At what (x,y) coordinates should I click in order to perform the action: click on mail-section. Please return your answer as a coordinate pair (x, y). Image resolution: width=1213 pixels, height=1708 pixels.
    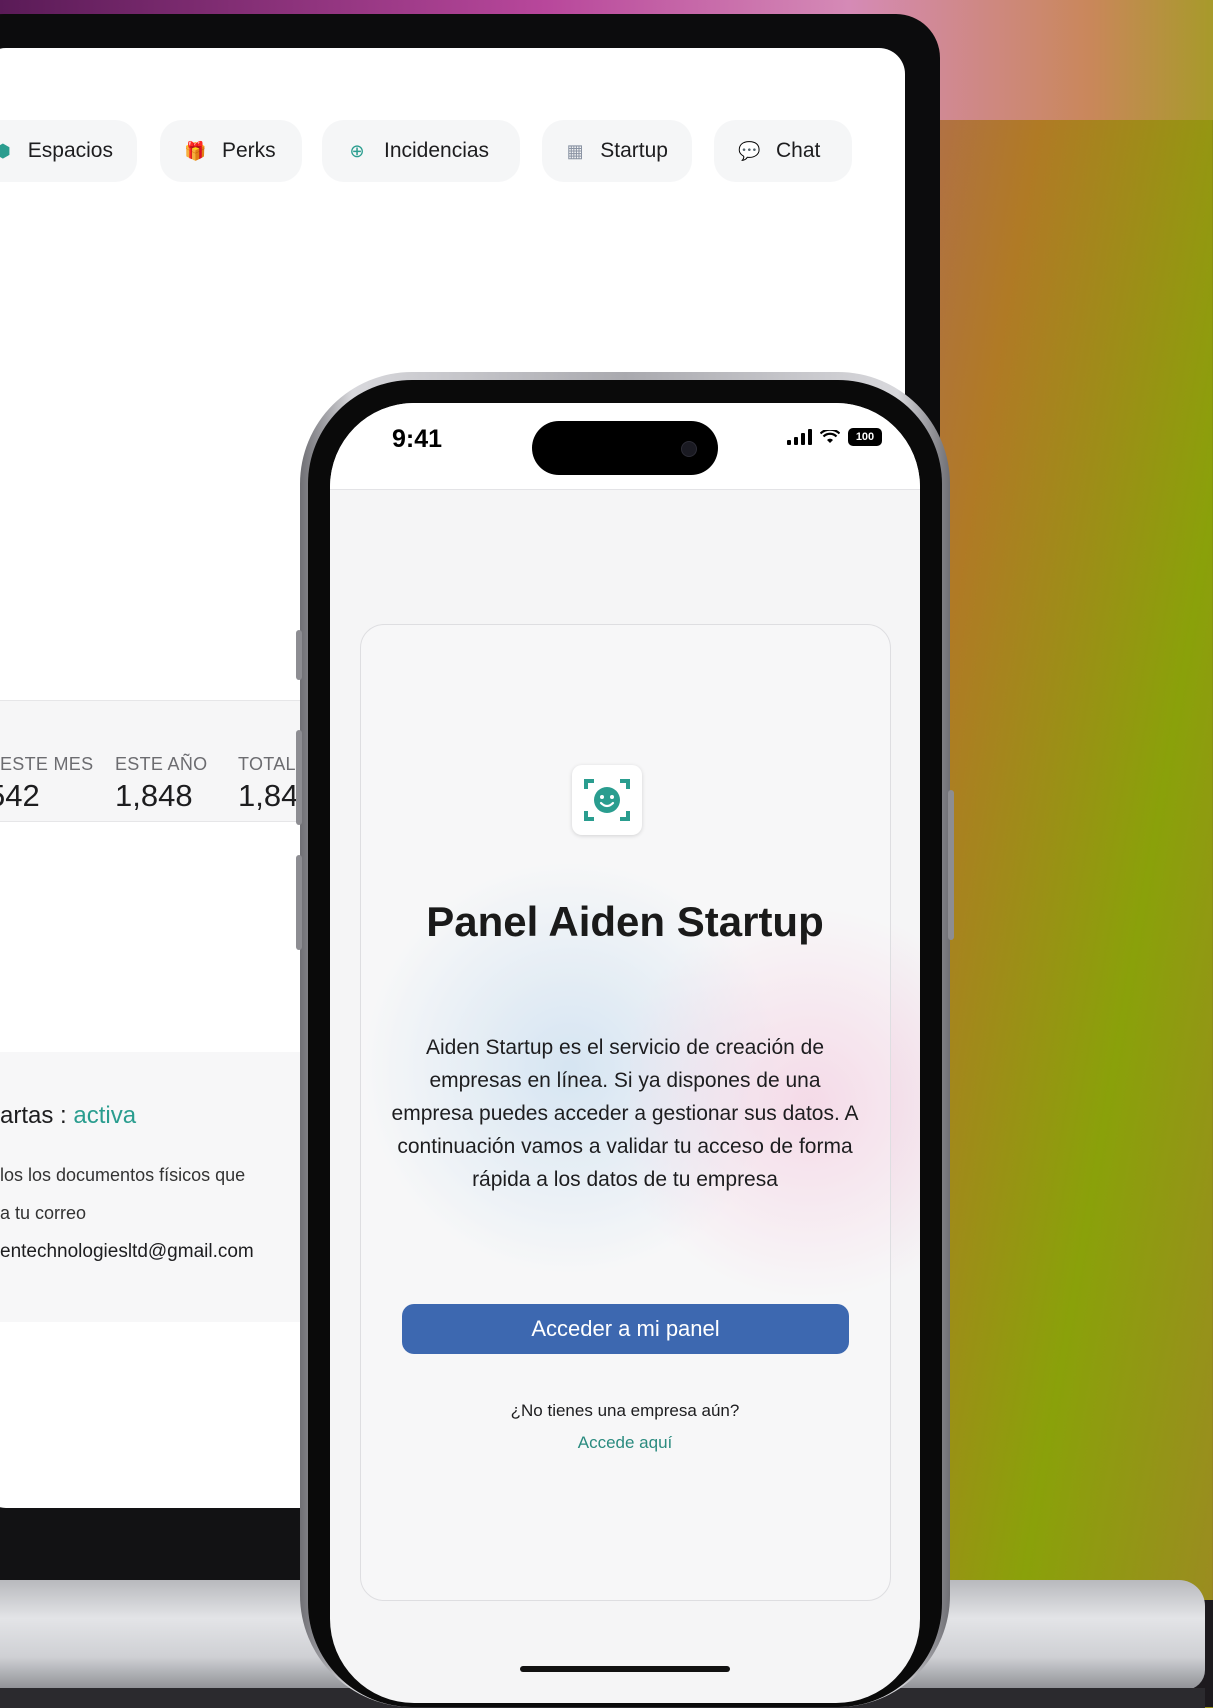
    Looking at the image, I should click on (150, 1187).